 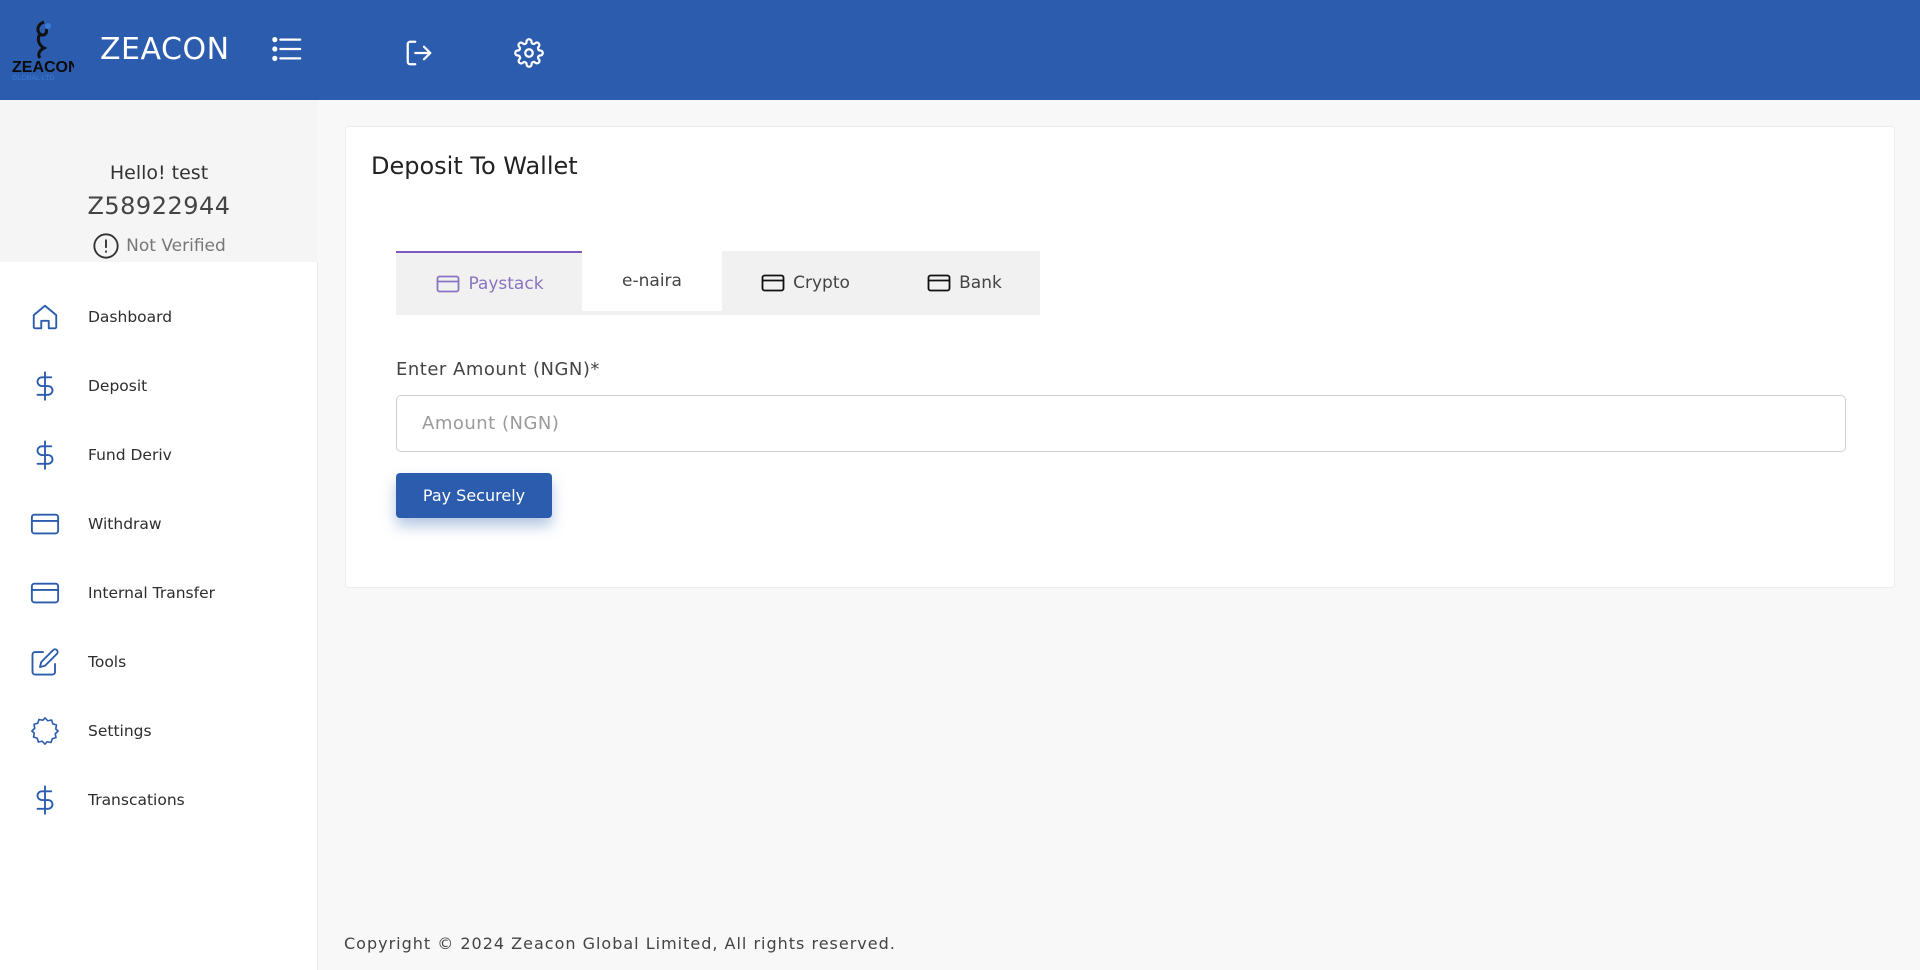 I want to click on sidebar-item-label: Fund Deriv, so click(x=130, y=454).